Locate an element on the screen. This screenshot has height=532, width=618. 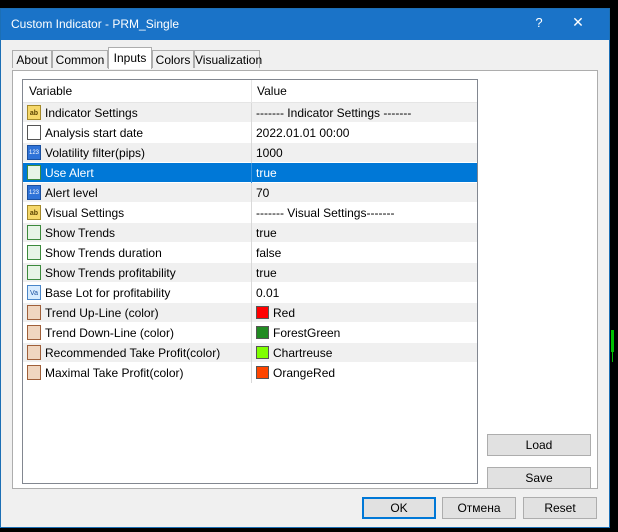
table-row: Show Trends duration false is located at coordinates (250, 253).